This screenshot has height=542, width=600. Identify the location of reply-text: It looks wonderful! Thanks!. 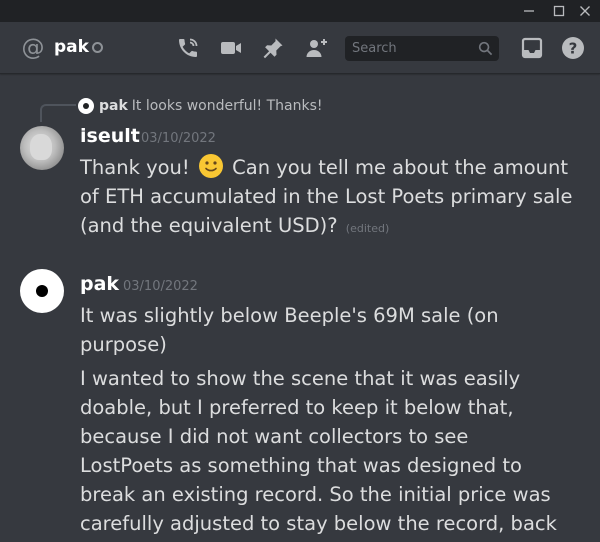
(227, 106).